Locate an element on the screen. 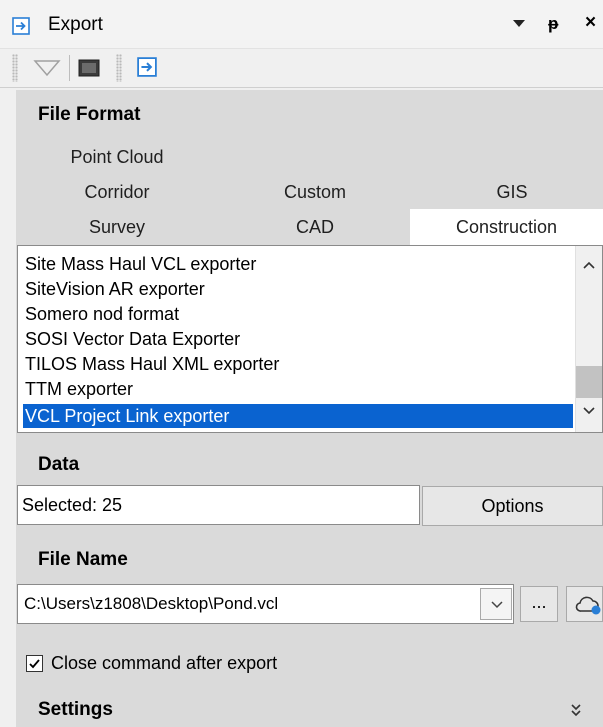 The width and height of the screenshot is (603, 727). list-item: TTM exporter is located at coordinates (79, 389).